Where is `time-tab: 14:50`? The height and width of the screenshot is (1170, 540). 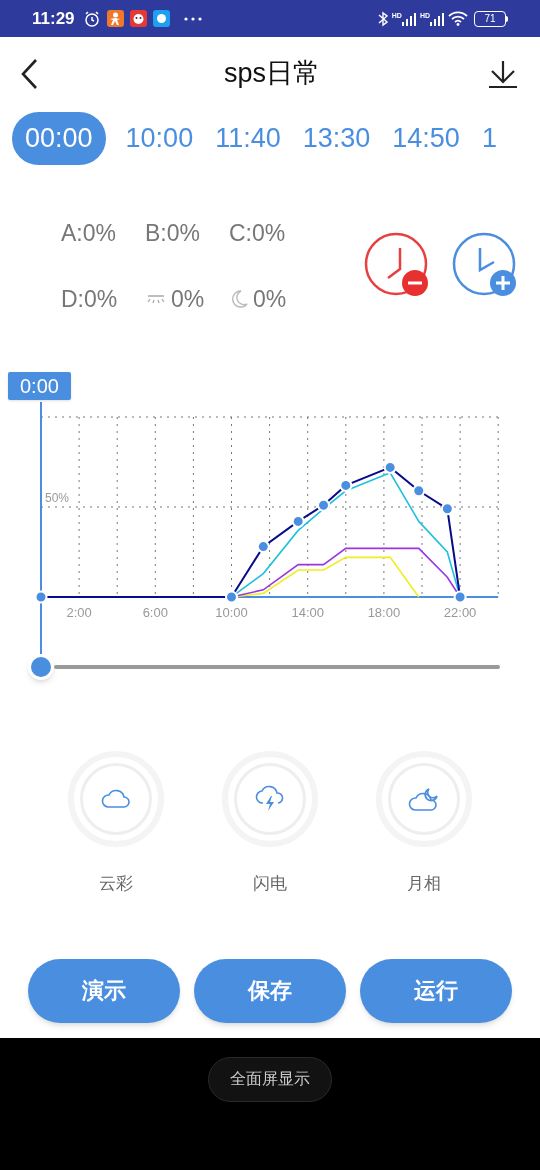 time-tab: 14:50 is located at coordinates (426, 138).